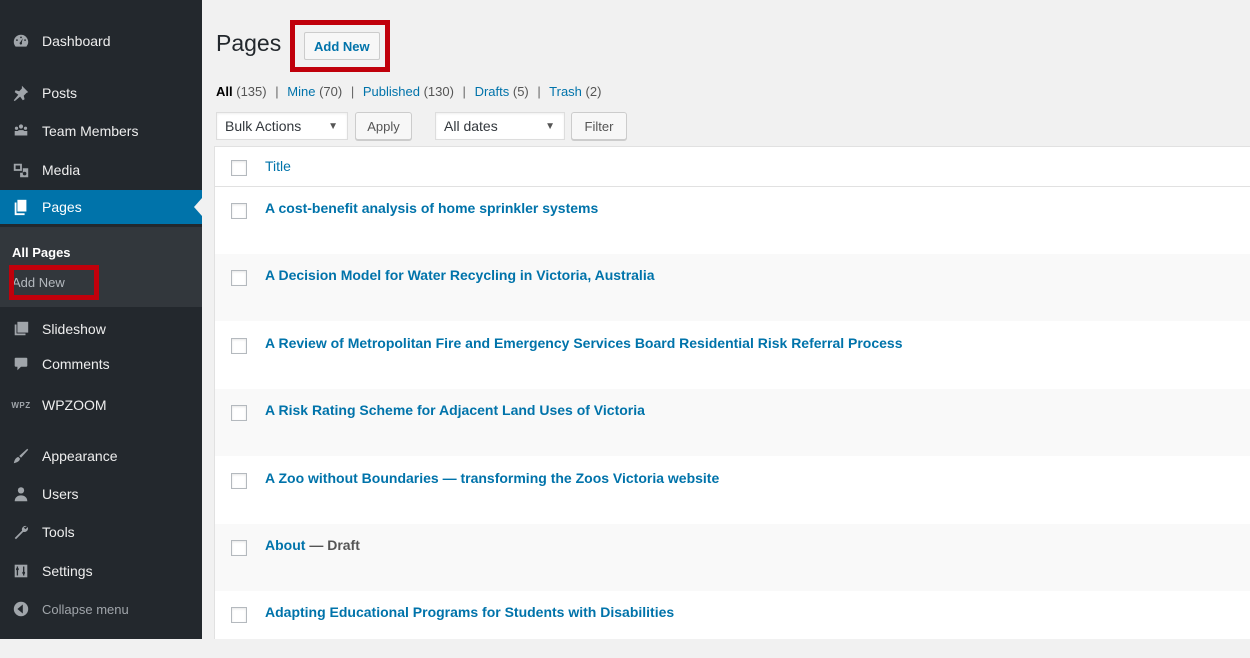 Image resolution: width=1250 pixels, height=658 pixels. What do you see at coordinates (593, 91) in the screenshot?
I see `filter-trash-count: (2)` at bounding box center [593, 91].